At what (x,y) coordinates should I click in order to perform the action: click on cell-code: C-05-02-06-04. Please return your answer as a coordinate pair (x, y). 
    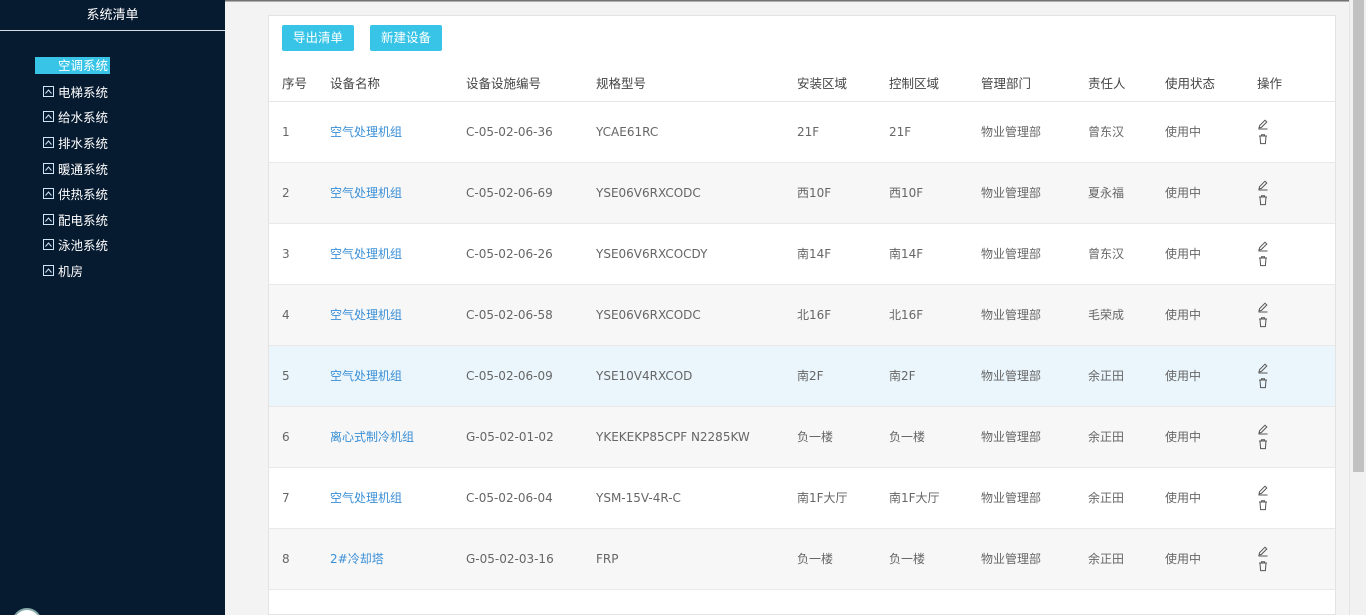
    Looking at the image, I should click on (531, 498).